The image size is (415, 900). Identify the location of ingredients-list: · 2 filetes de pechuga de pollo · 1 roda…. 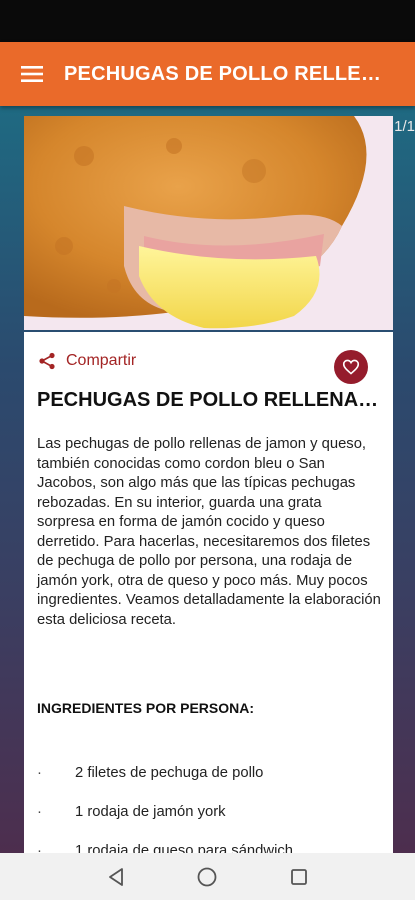
(207, 809).